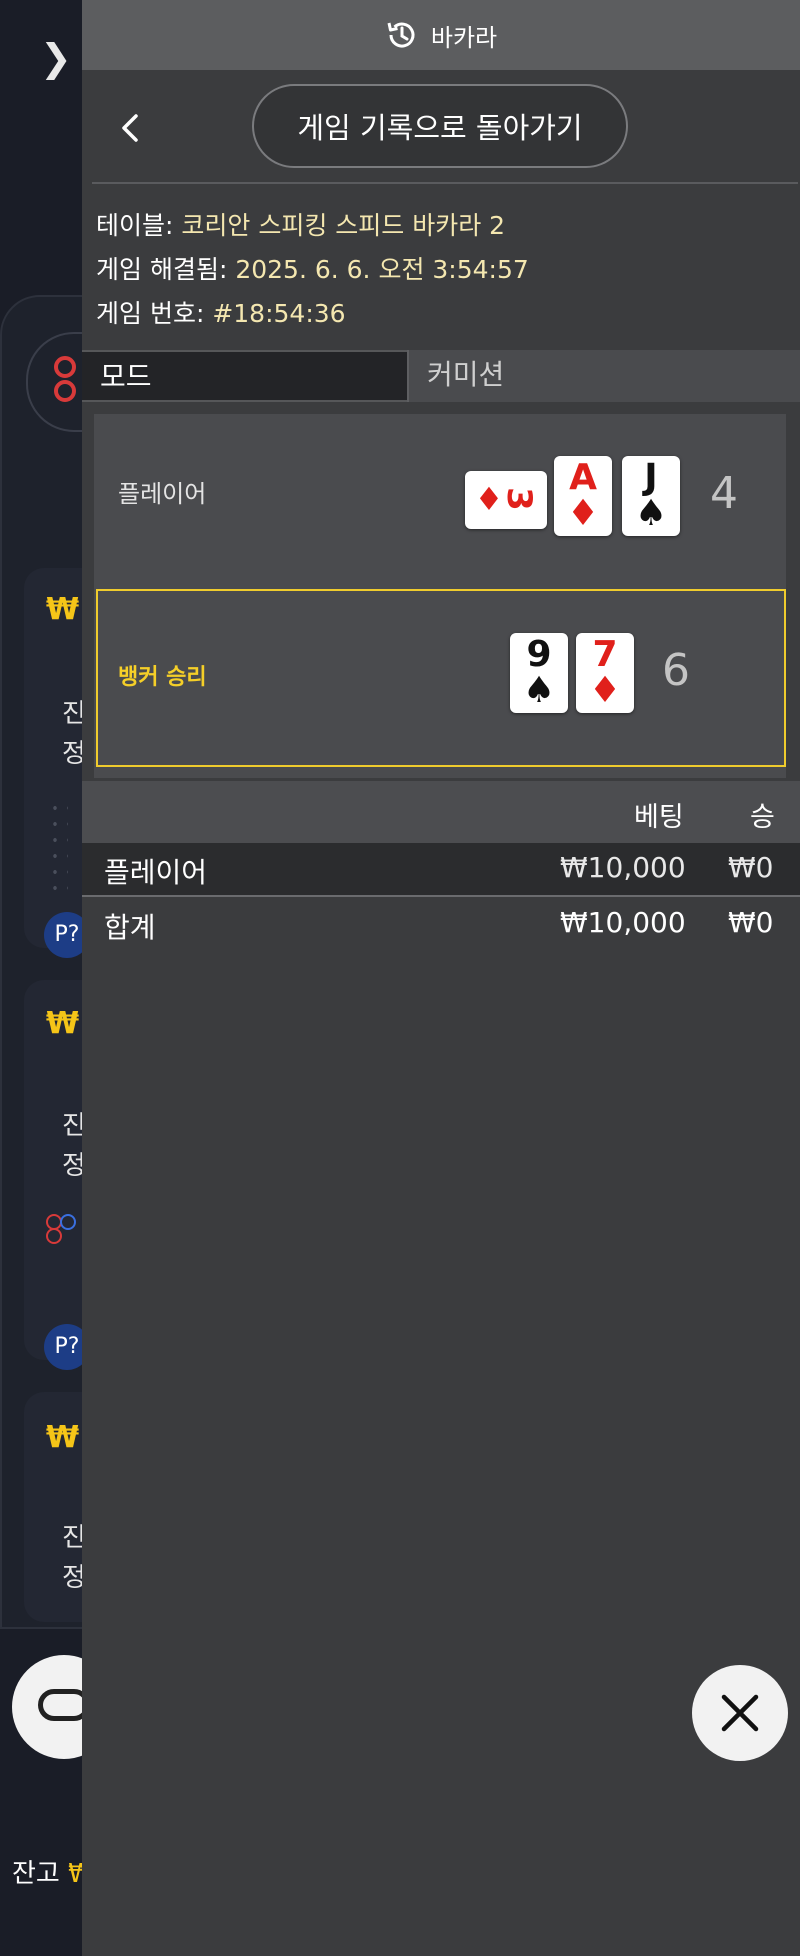  Describe the element at coordinates (162, 494) in the screenshot. I see `player-label: 플레이어` at that location.